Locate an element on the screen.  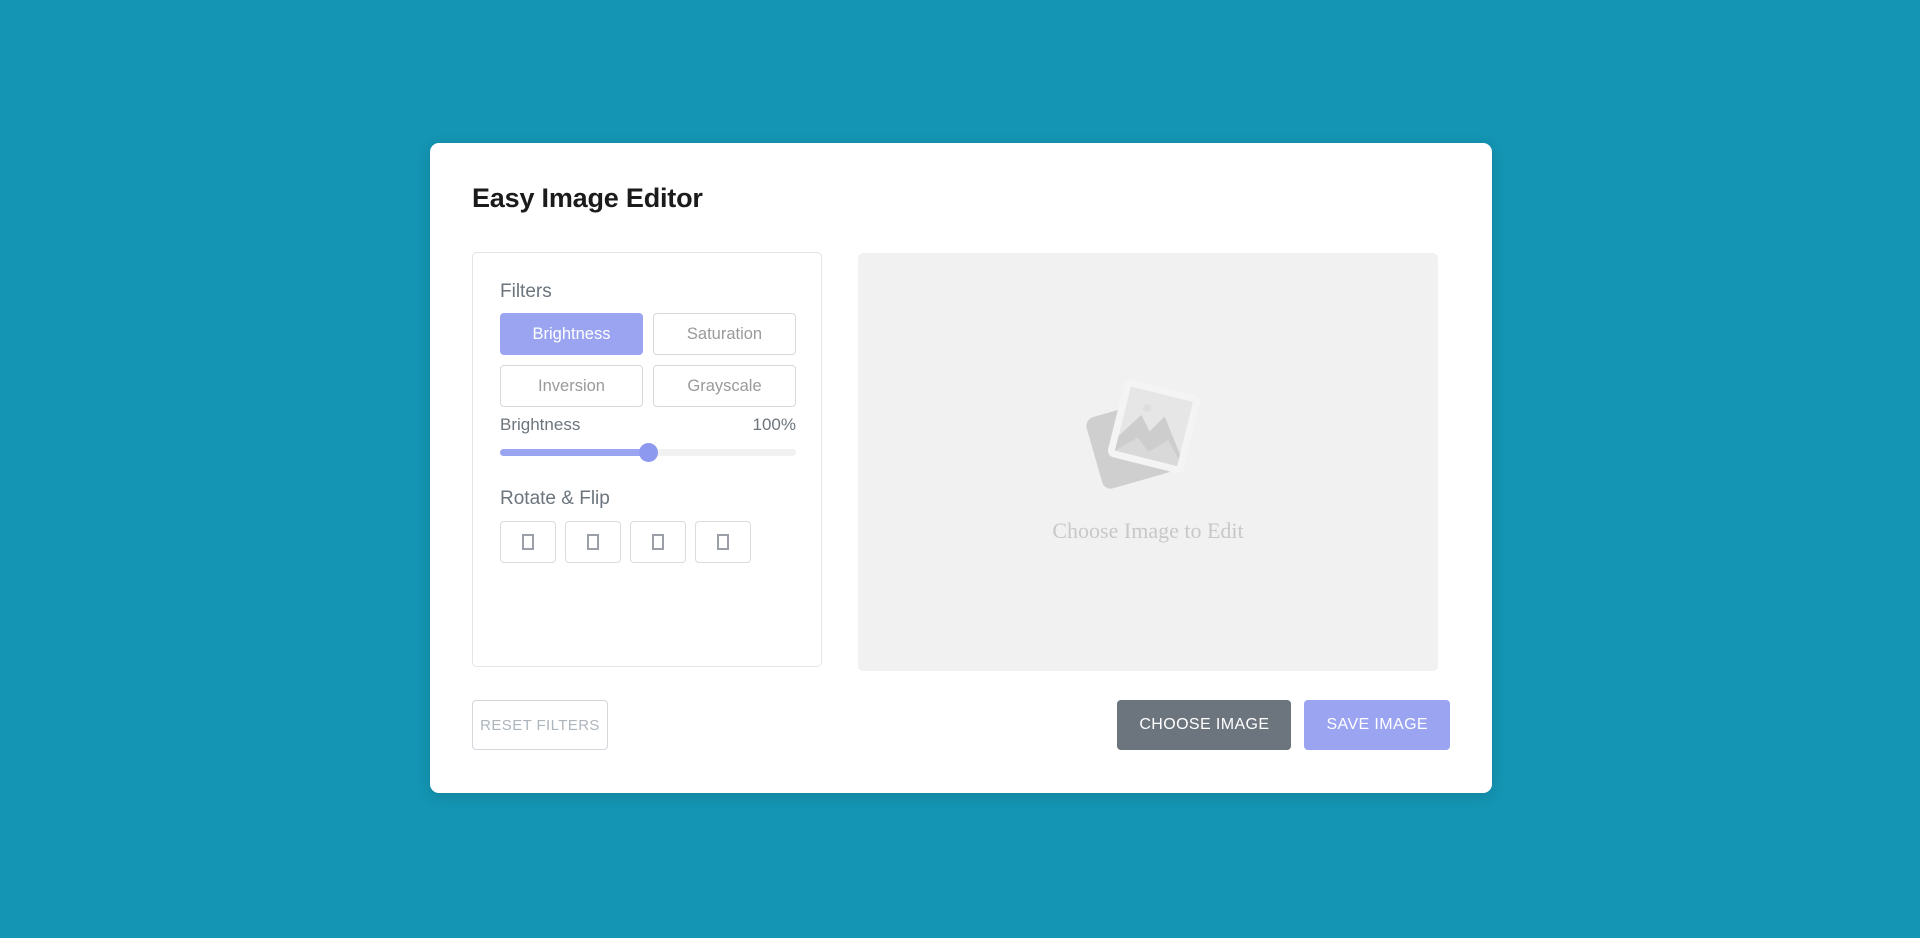
rotate-flip-heading: Rotate & Flip is located at coordinates (555, 498).